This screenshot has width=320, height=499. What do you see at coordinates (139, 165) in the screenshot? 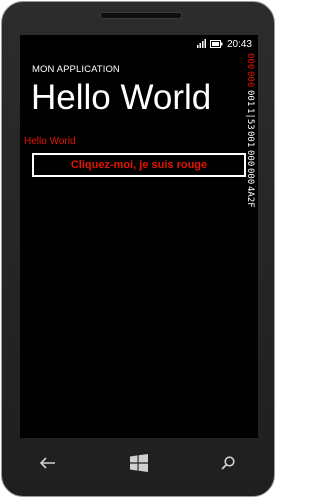
I see `red-click-button: Cliquez-moi, je suis rouge` at bounding box center [139, 165].